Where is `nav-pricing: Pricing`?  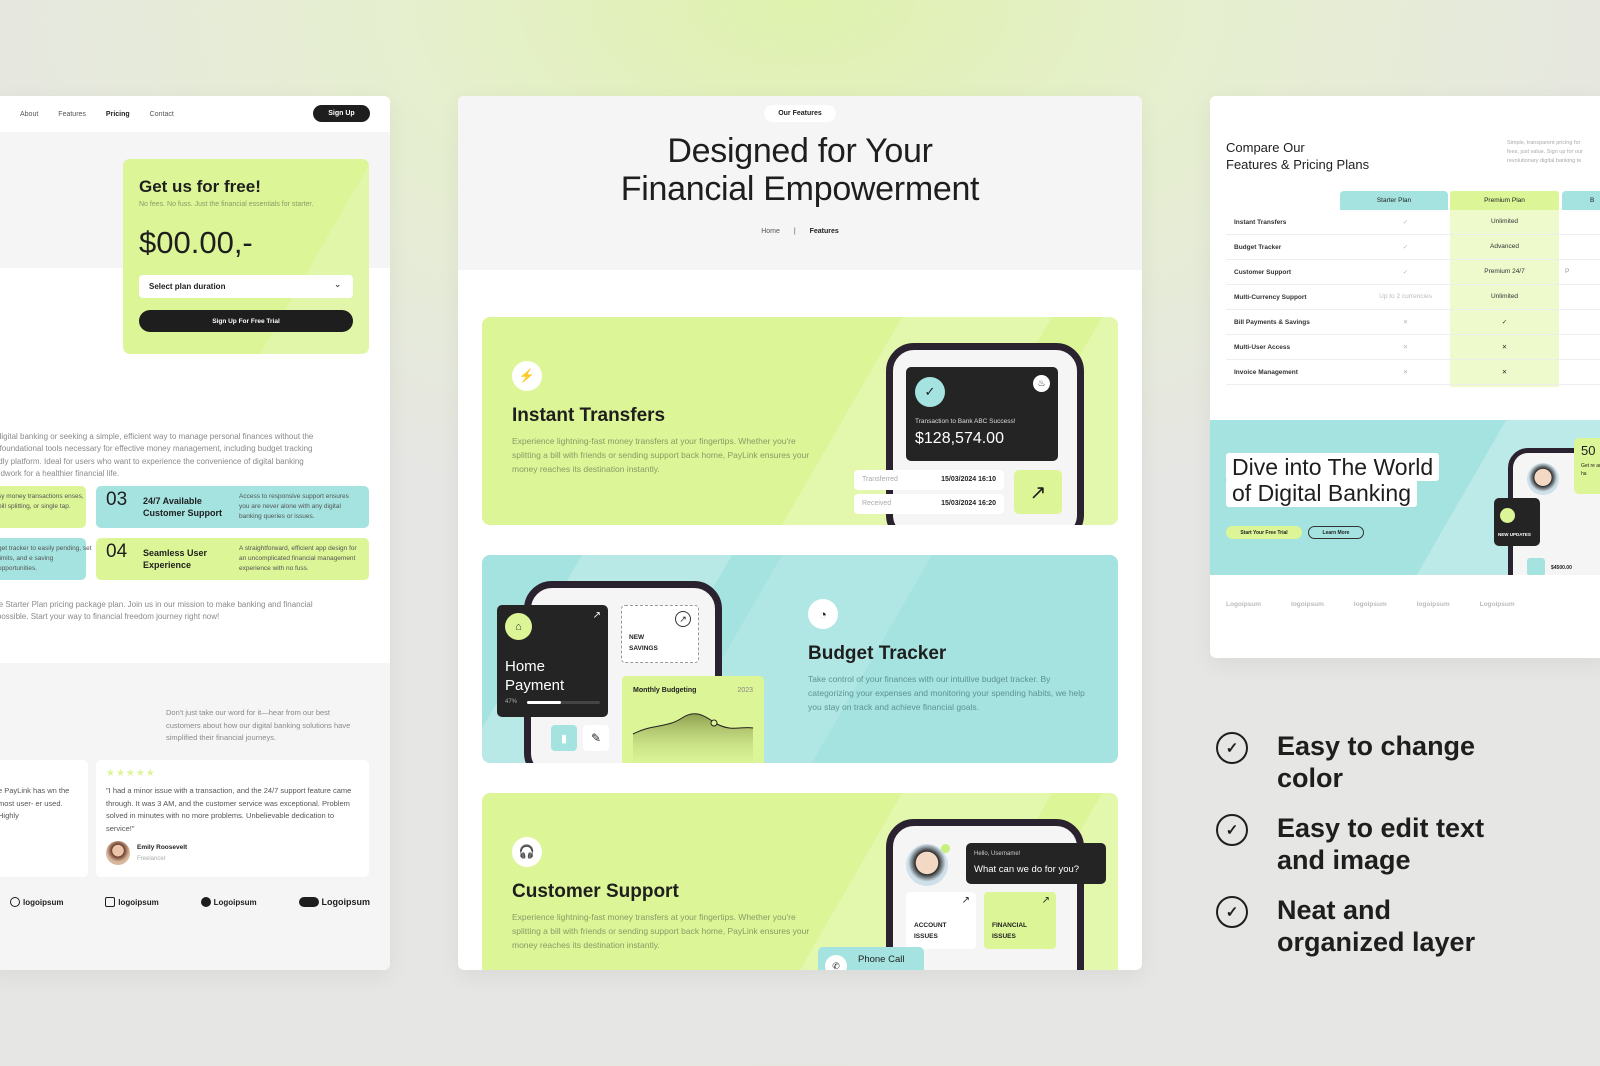
nav-pricing: Pricing is located at coordinates (118, 114).